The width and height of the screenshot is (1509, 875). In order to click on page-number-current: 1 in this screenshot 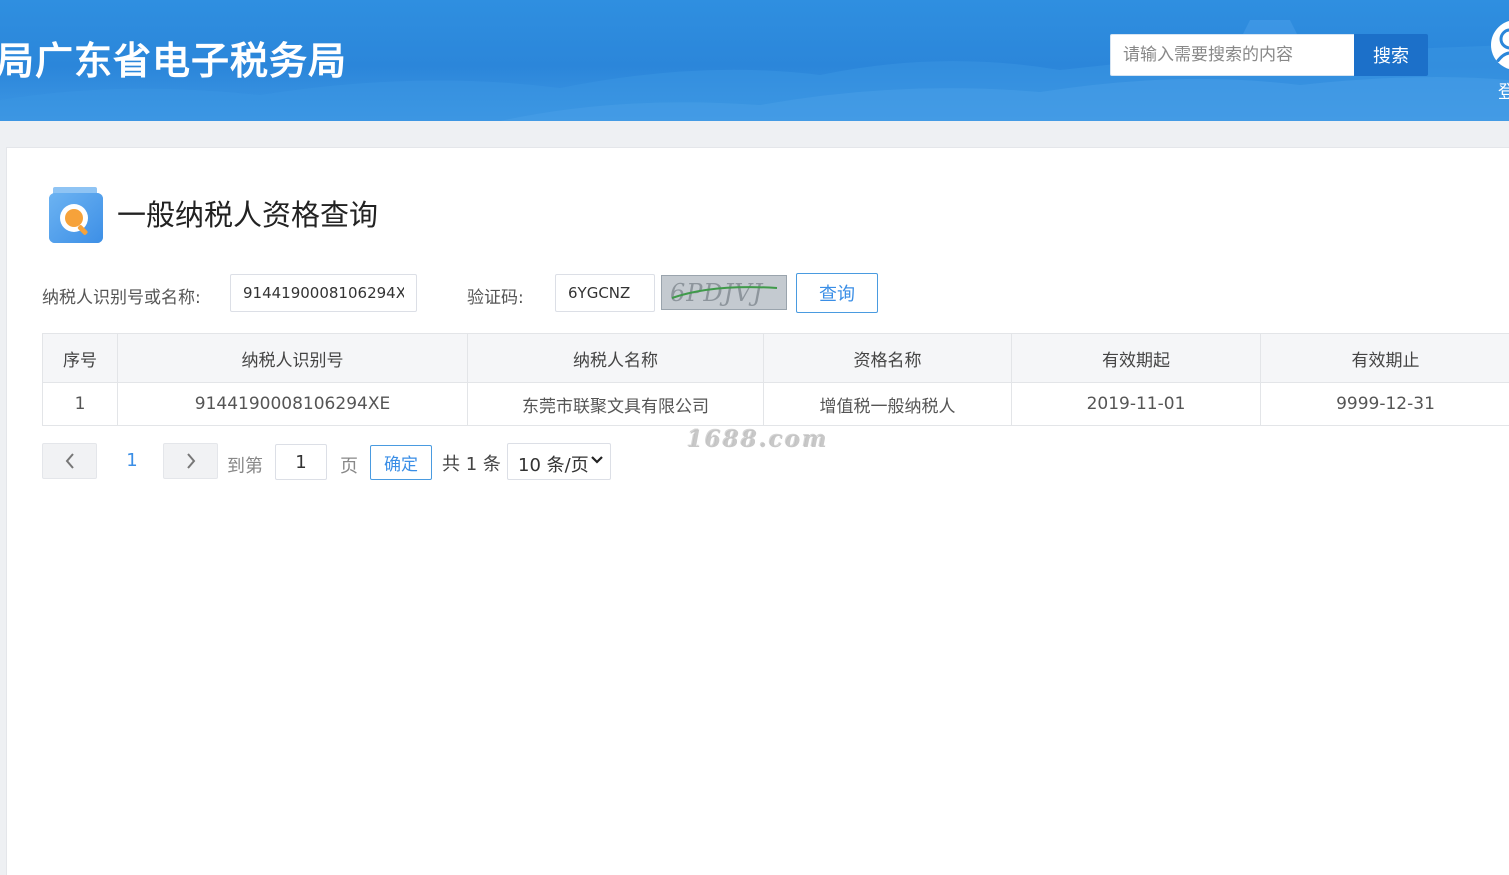, I will do `click(132, 460)`.